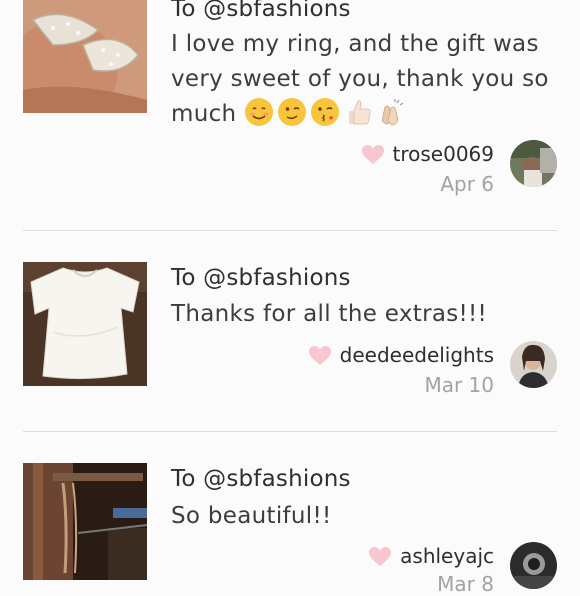  I want to click on emoji-row, so click(325, 112).